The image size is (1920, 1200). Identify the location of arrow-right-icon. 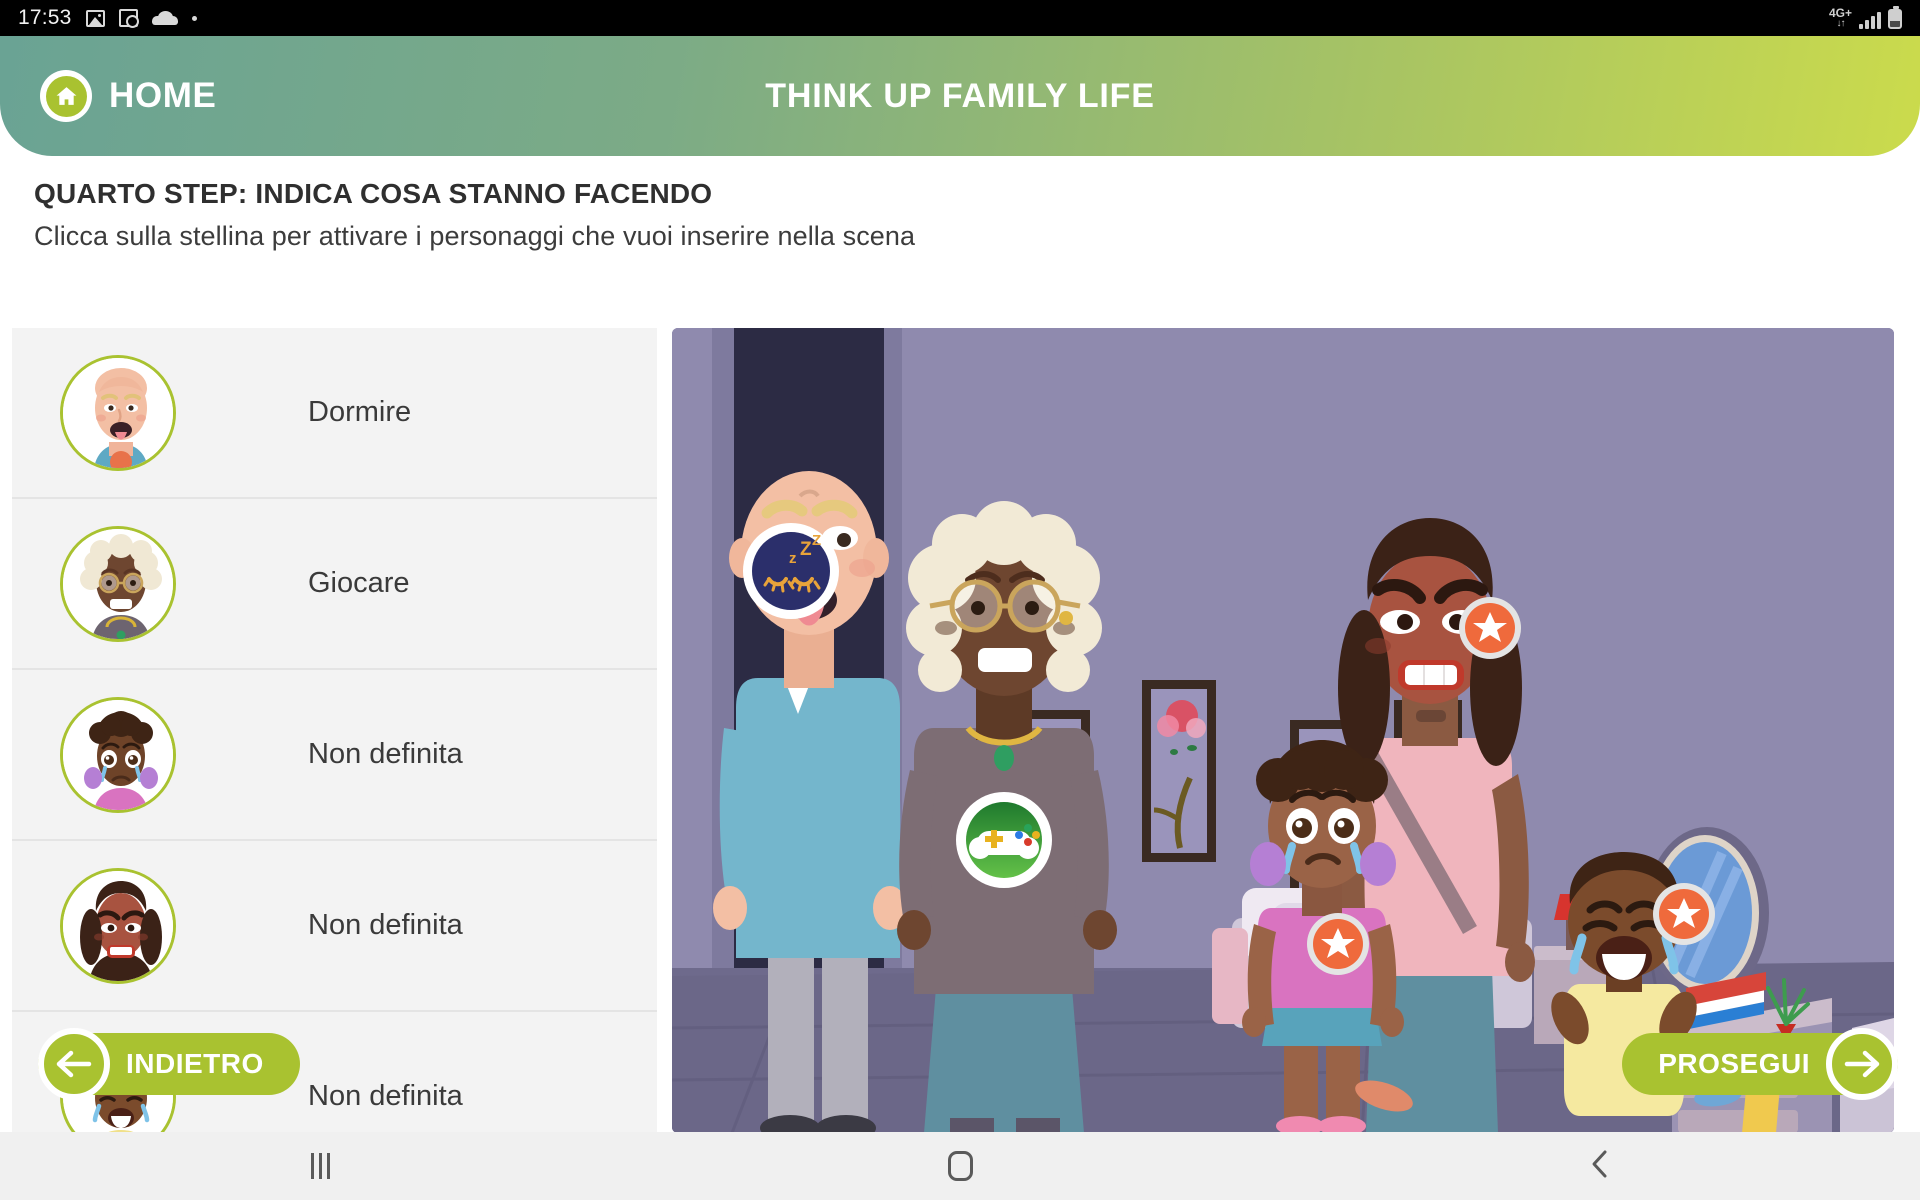
(1862, 1064).